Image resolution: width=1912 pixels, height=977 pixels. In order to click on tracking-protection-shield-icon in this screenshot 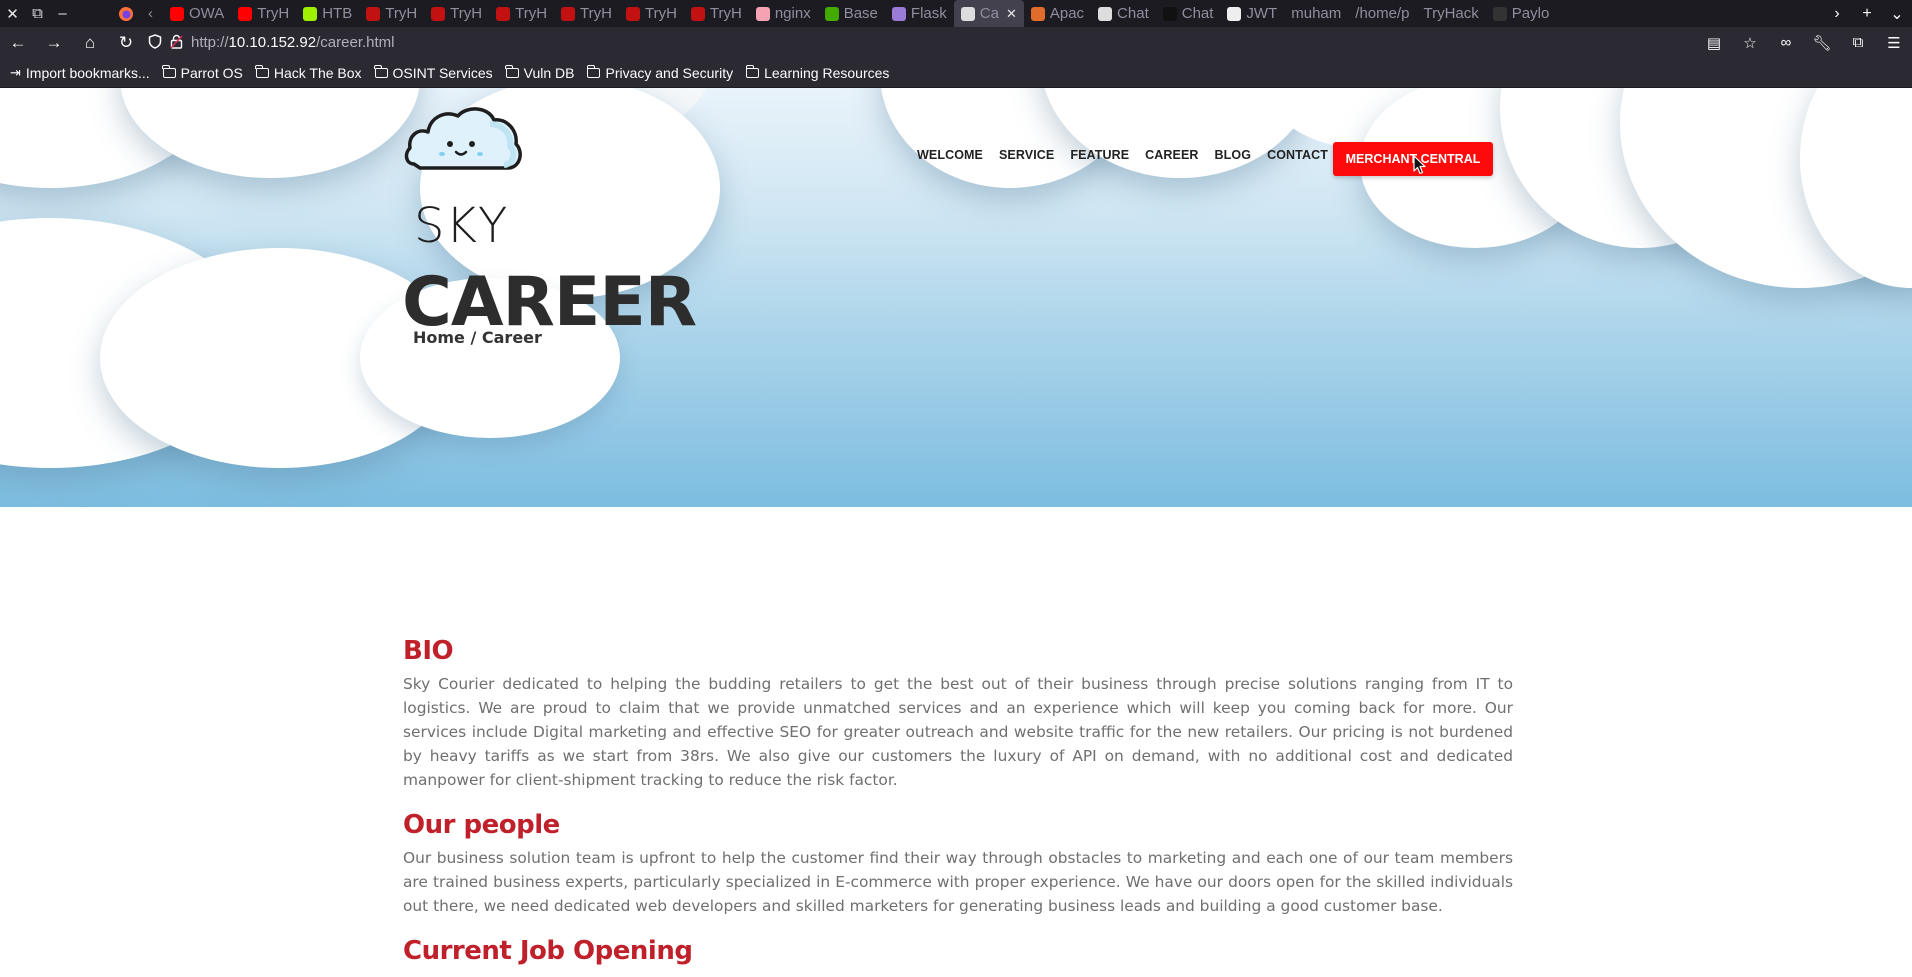, I will do `click(155, 42)`.